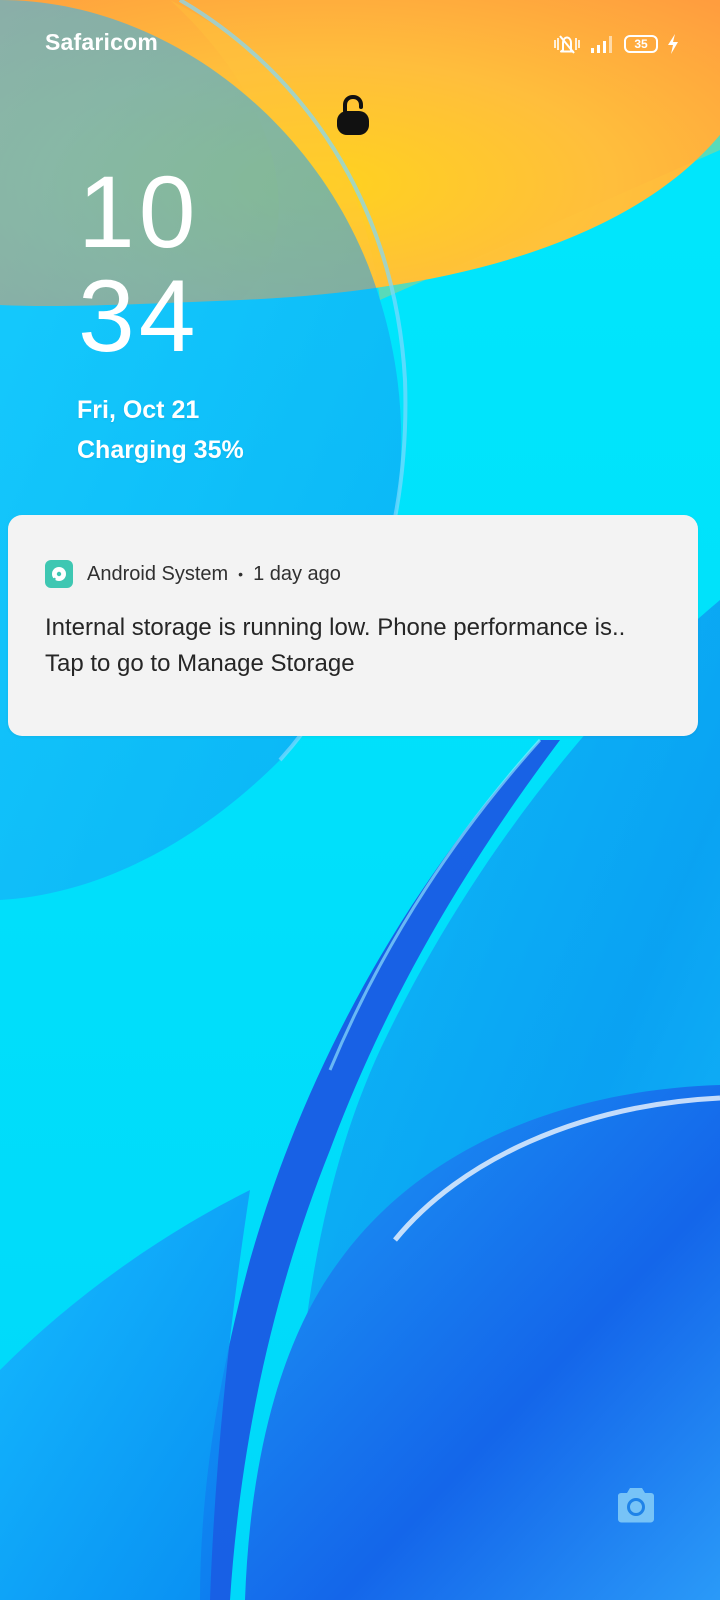  Describe the element at coordinates (200, 663) in the screenshot. I see `notification-text-line2: Tap to go to Manage Storage` at that location.